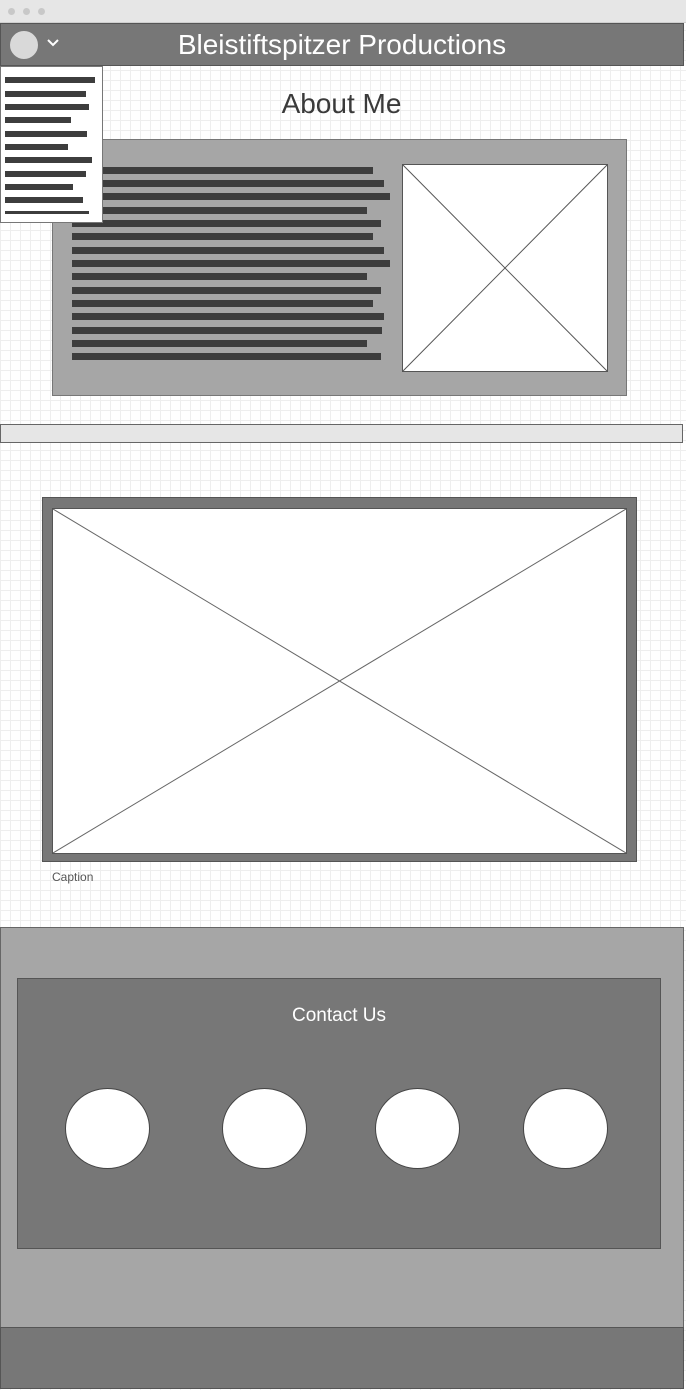  What do you see at coordinates (343, 11) in the screenshot?
I see `window-titlebar` at bounding box center [343, 11].